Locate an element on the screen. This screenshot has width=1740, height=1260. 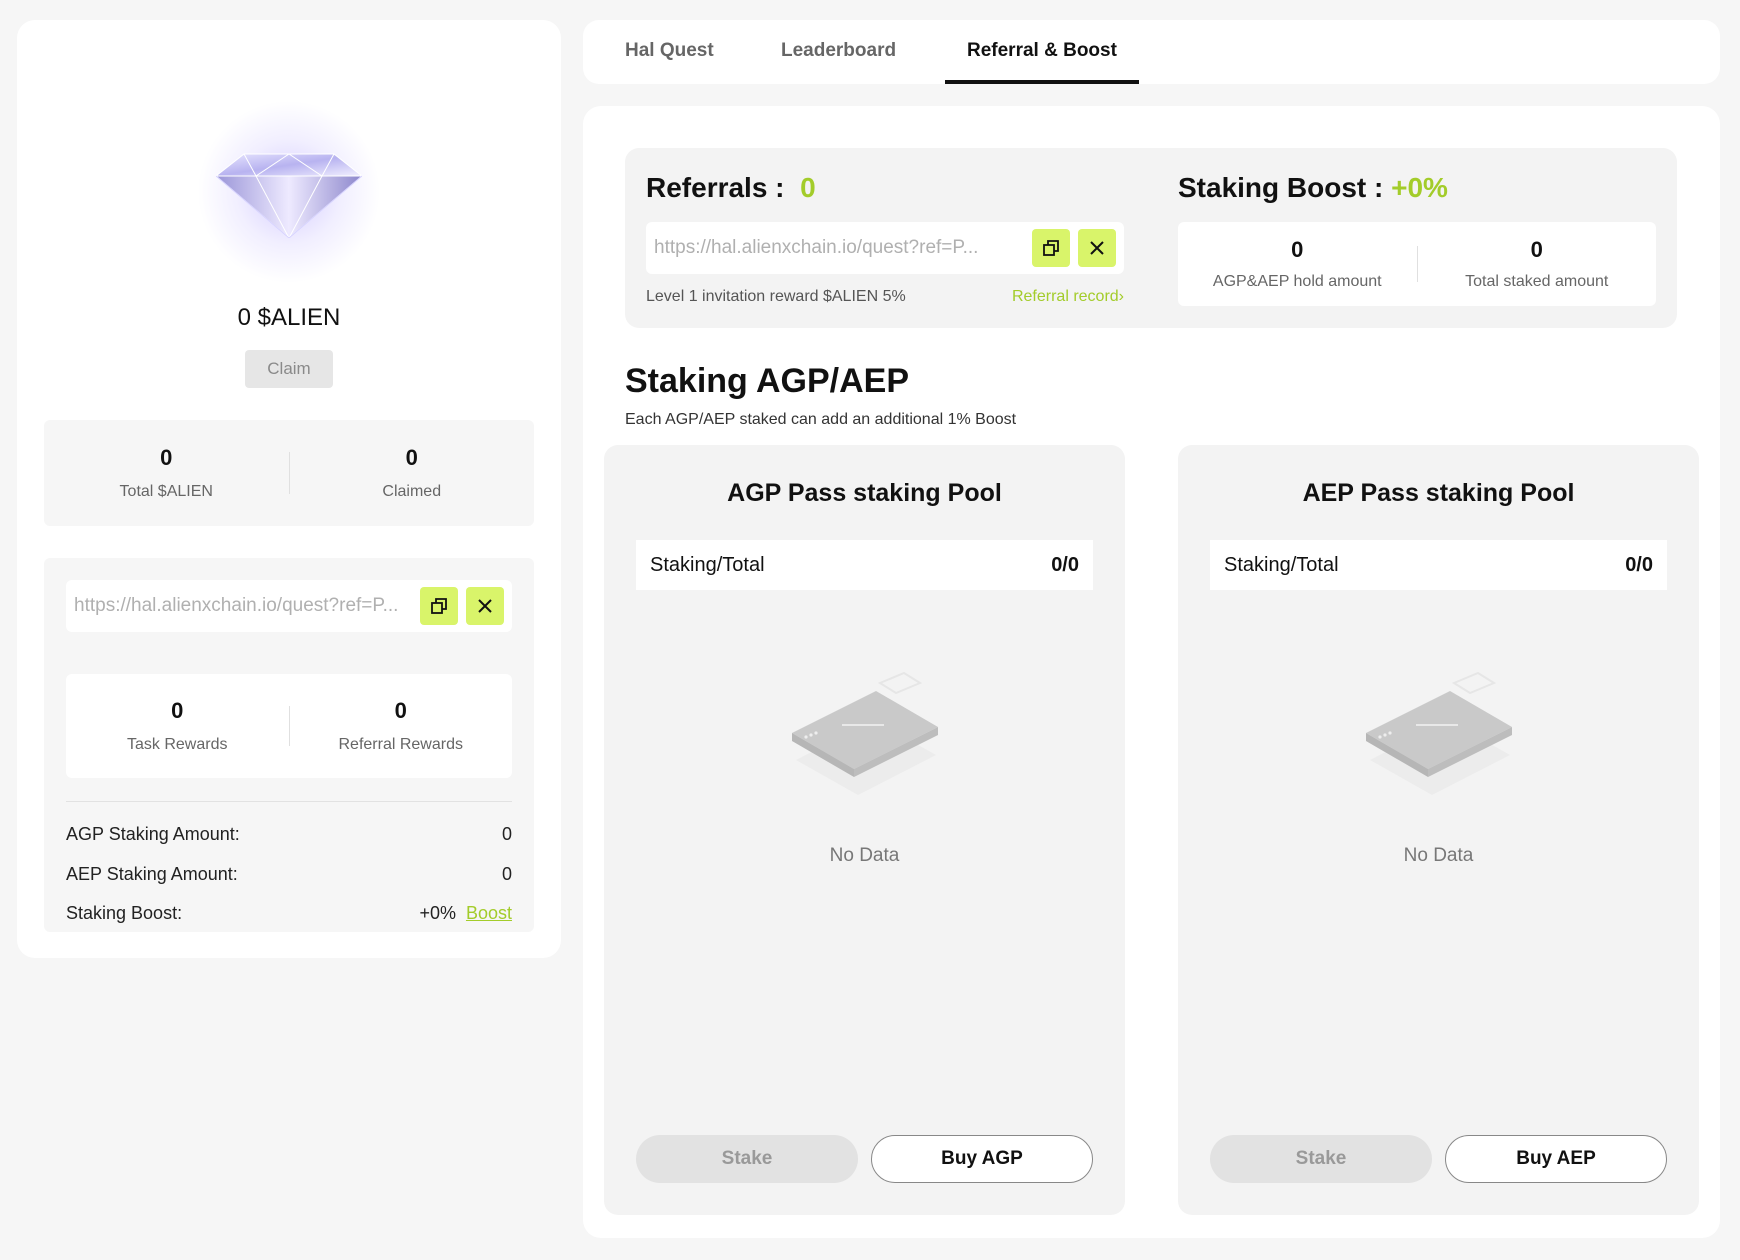
hold-amount-label: AGP&AEP hold amount is located at coordinates (1297, 281).